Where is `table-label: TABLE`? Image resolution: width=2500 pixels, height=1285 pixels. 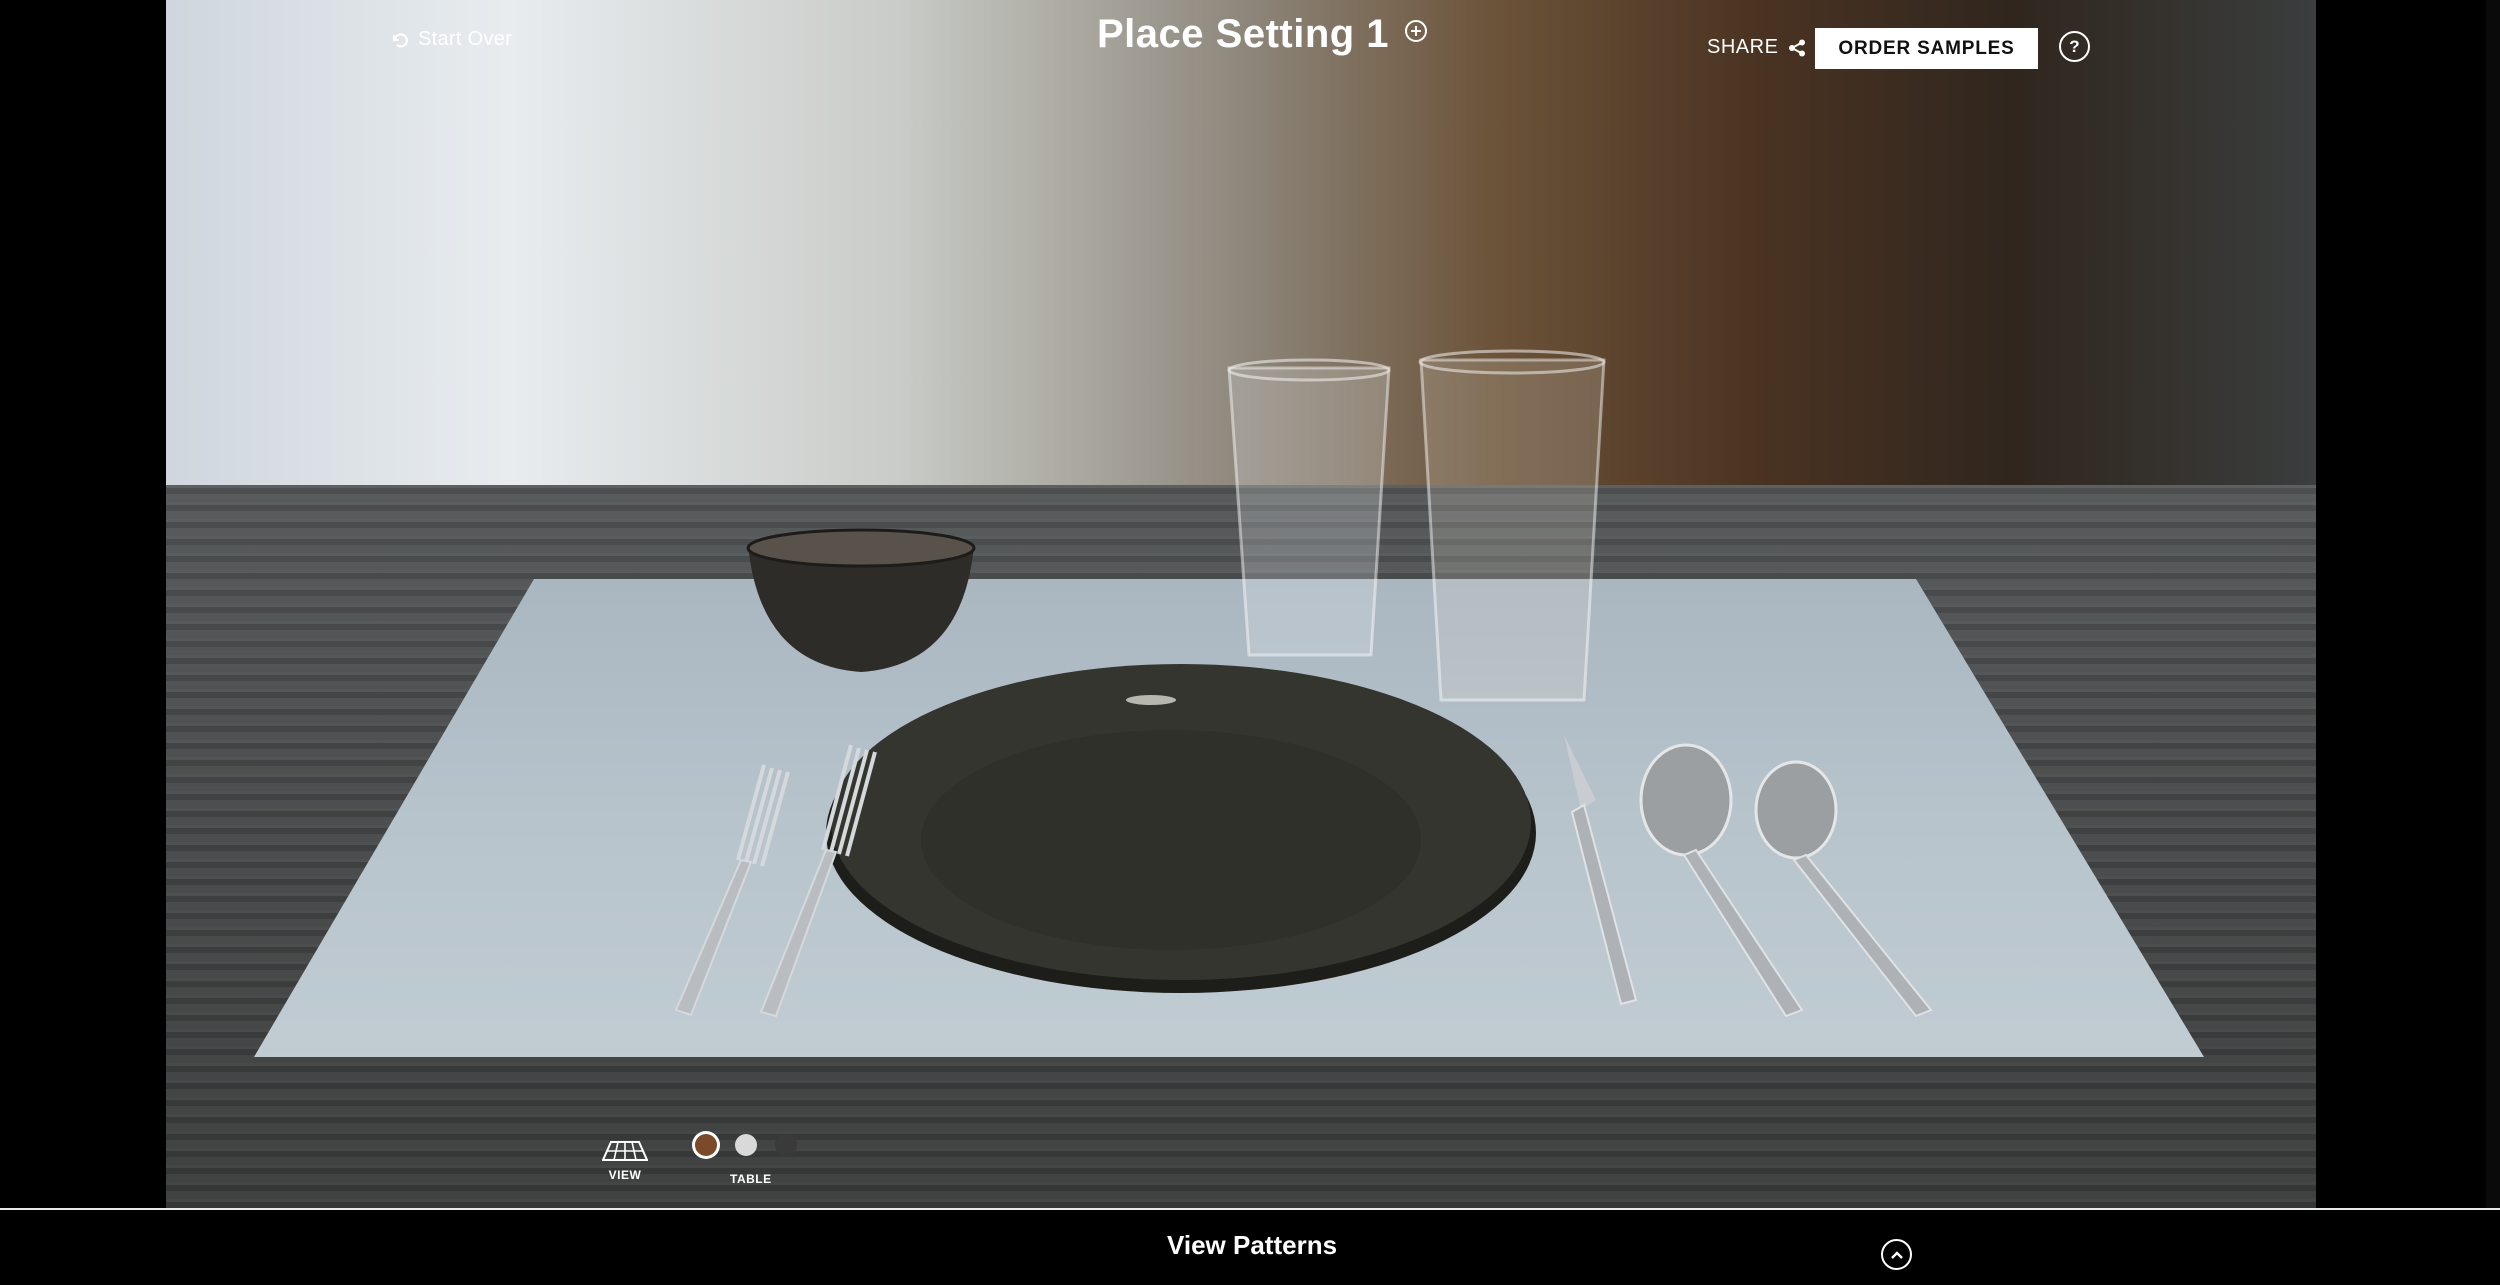 table-label: TABLE is located at coordinates (751, 1179).